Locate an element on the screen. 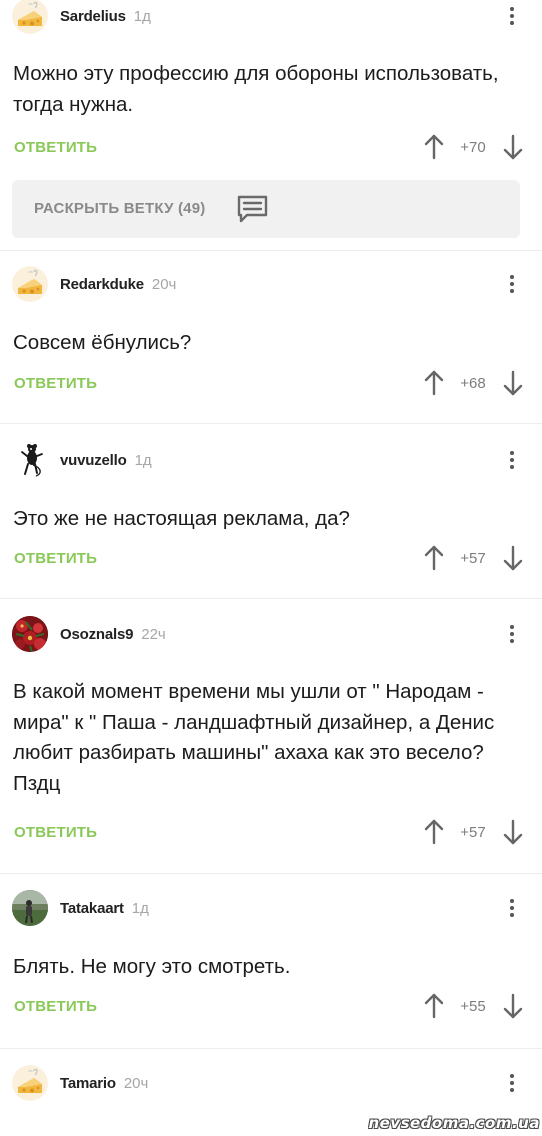  comment-header: Sardelius 1д is located at coordinates (81, 17).